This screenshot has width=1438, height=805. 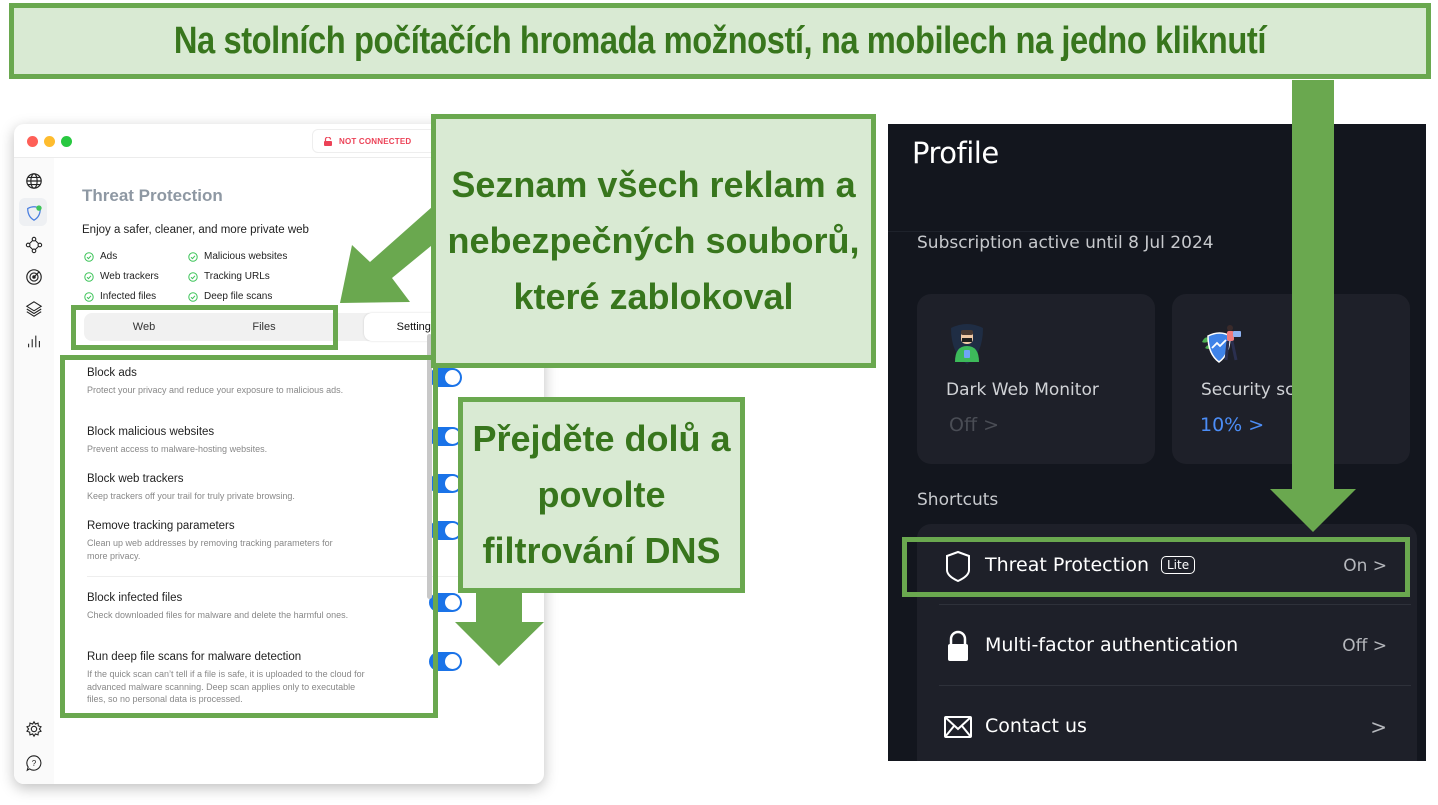 I want to click on setting-title: Remove tracking parameters, so click(x=161, y=526).